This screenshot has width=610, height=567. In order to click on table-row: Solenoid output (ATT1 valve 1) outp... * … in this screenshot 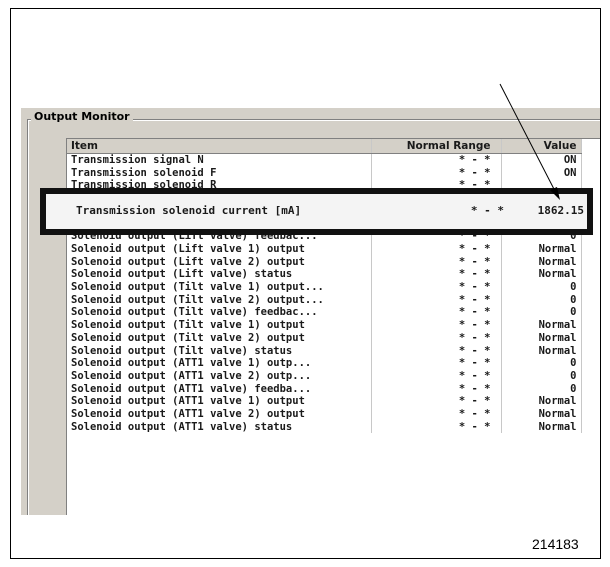, I will do `click(324, 363)`.